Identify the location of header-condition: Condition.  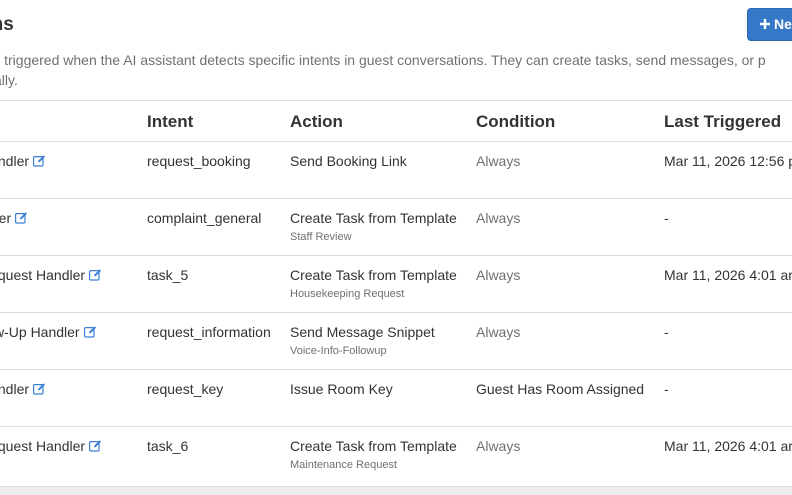
(515, 122).